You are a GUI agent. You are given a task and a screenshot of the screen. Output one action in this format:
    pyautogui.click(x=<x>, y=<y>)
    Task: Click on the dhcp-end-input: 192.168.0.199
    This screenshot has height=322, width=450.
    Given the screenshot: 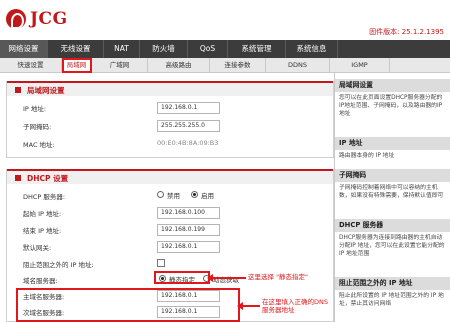 What is the action you would take?
    pyautogui.click(x=188, y=230)
    